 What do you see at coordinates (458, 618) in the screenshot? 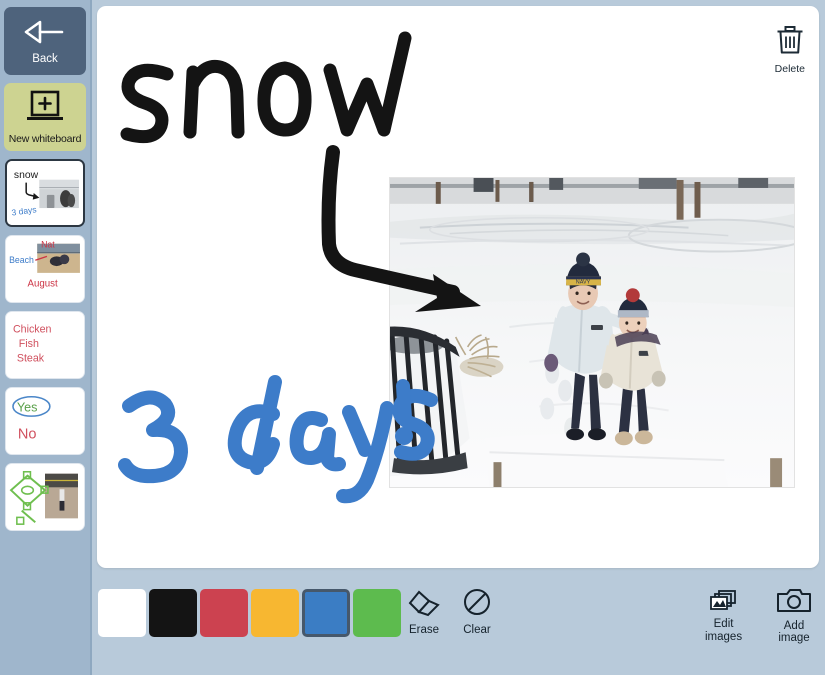
I see `bottom-toolbar: Erase Clear Edit images Add image` at bounding box center [458, 618].